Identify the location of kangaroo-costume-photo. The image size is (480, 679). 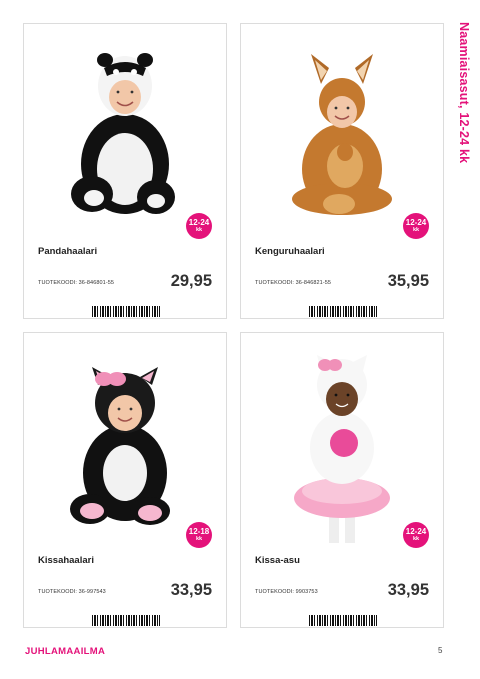
(342, 134).